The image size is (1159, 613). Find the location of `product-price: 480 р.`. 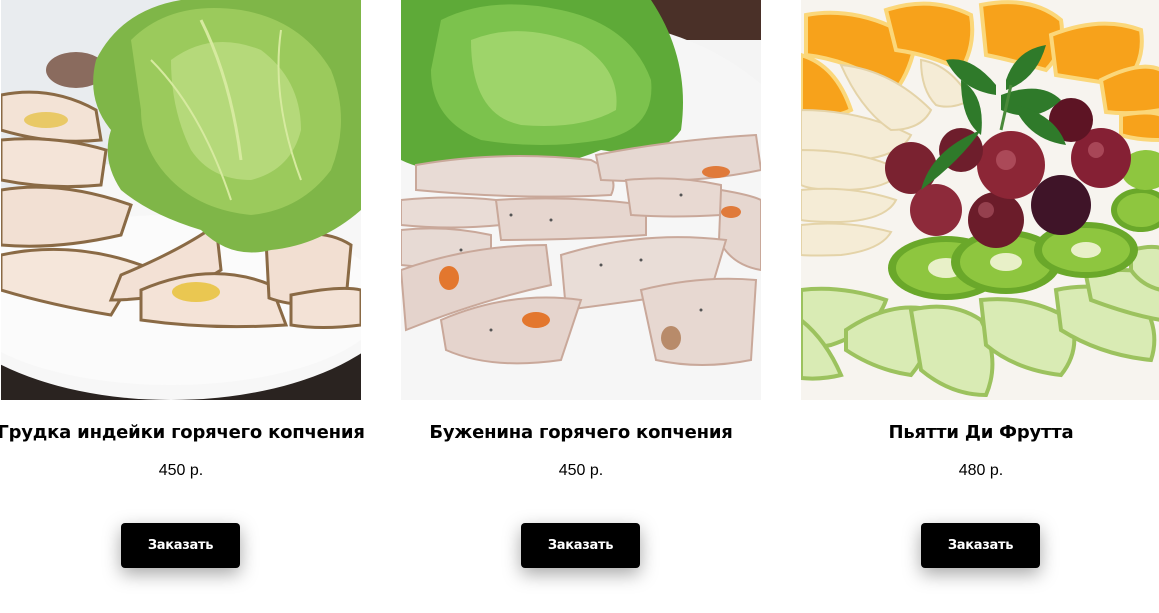

product-price: 480 р. is located at coordinates (981, 470).